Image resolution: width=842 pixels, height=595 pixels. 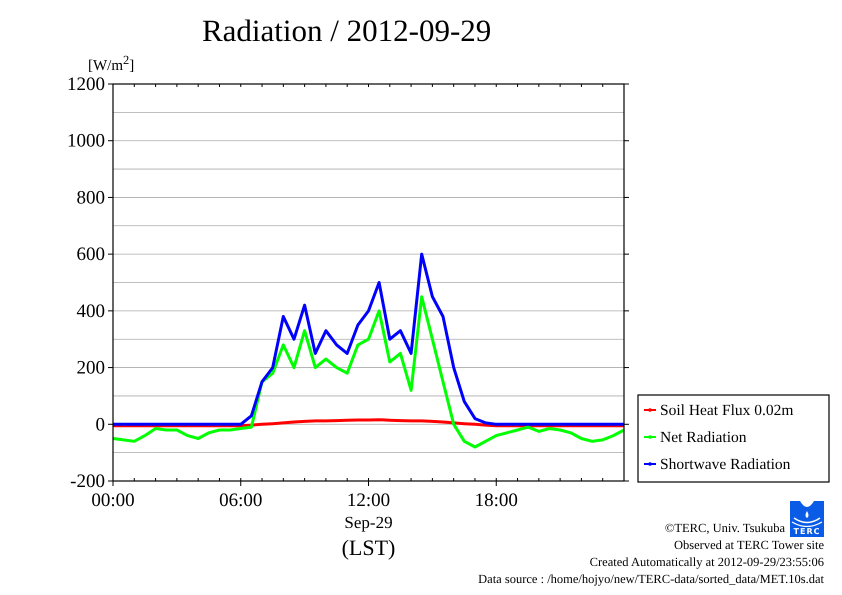 I want to click on x-tick-label: 00:00, so click(x=113, y=500).